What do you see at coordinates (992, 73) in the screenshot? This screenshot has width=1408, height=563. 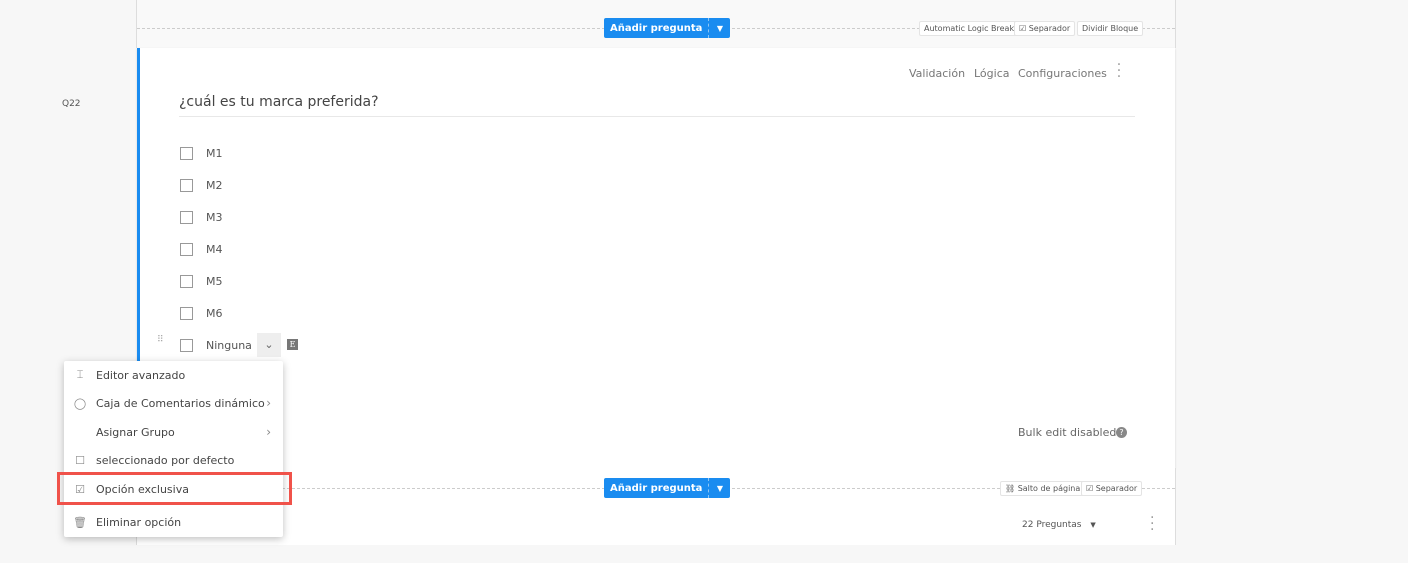 I see `logic-link: Lógica` at bounding box center [992, 73].